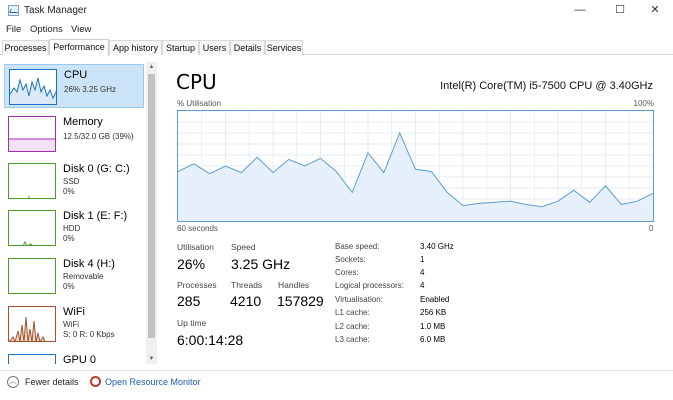 The image size is (673, 400). I want to click on sidebar-memory-detail: 12.5/32.0 GB (39%), so click(98, 136).